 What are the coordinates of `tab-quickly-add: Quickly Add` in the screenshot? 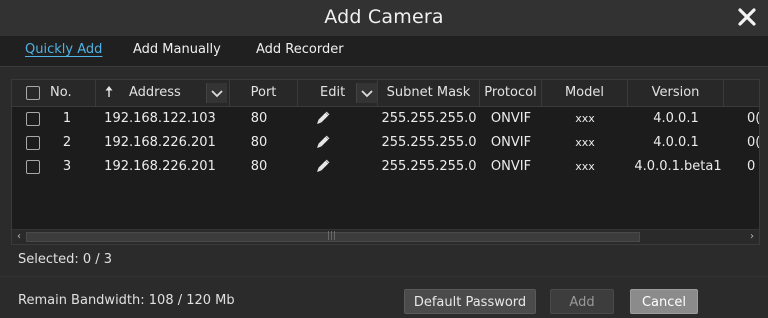 It's located at (63, 49).